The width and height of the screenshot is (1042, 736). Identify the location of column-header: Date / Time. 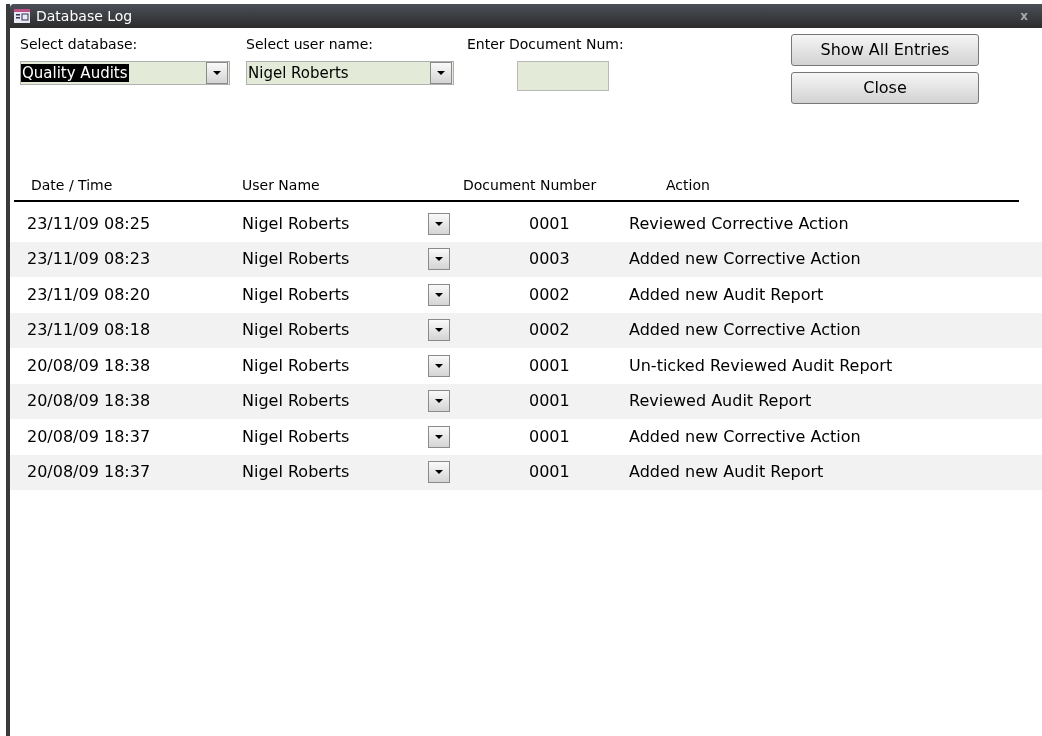
(72, 185).